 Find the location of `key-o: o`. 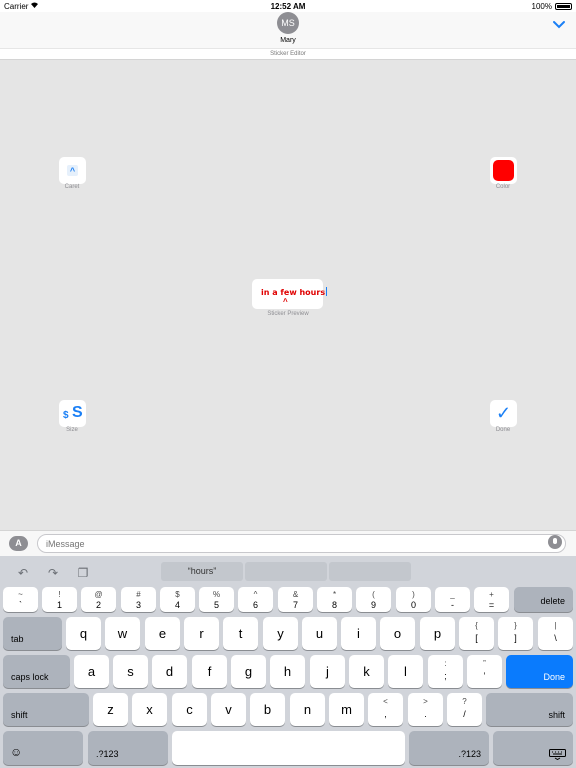

key-o: o is located at coordinates (397, 633).